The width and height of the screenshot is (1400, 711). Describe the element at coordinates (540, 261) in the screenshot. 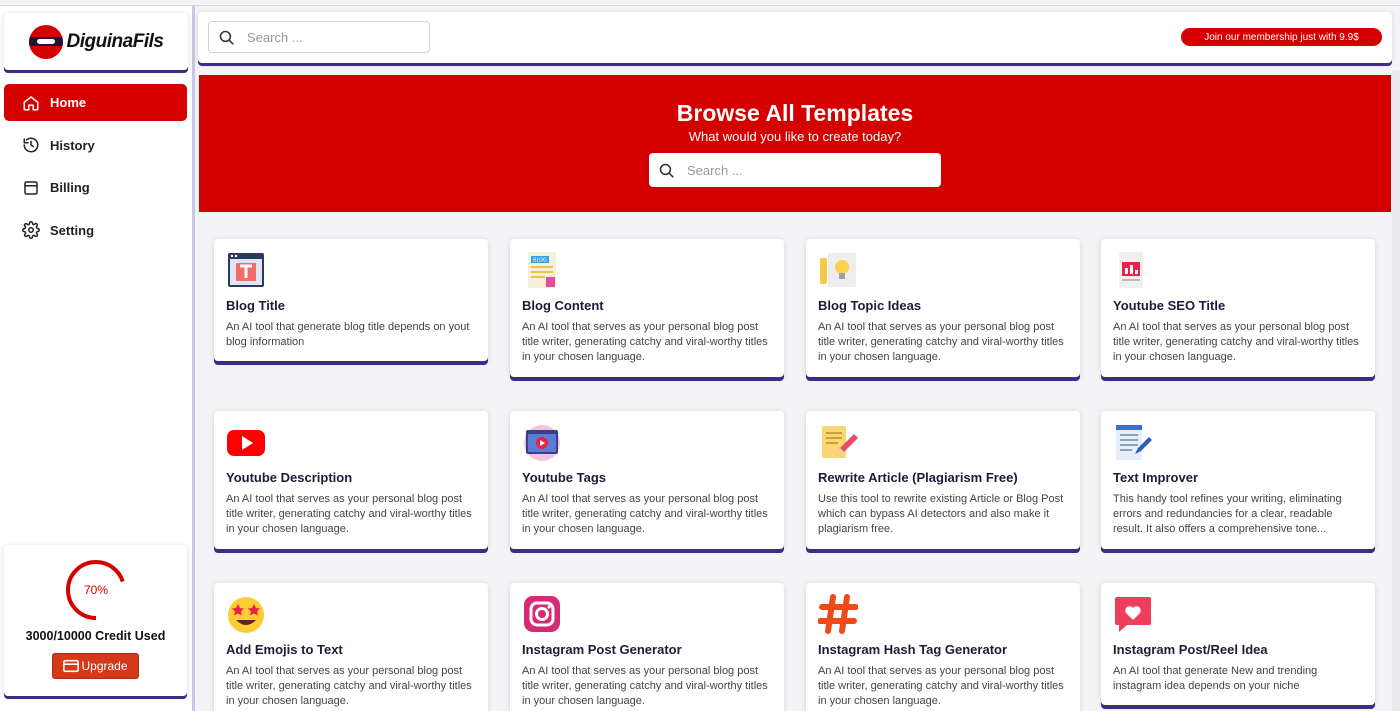

I see `svg-text: BLOG` at that location.